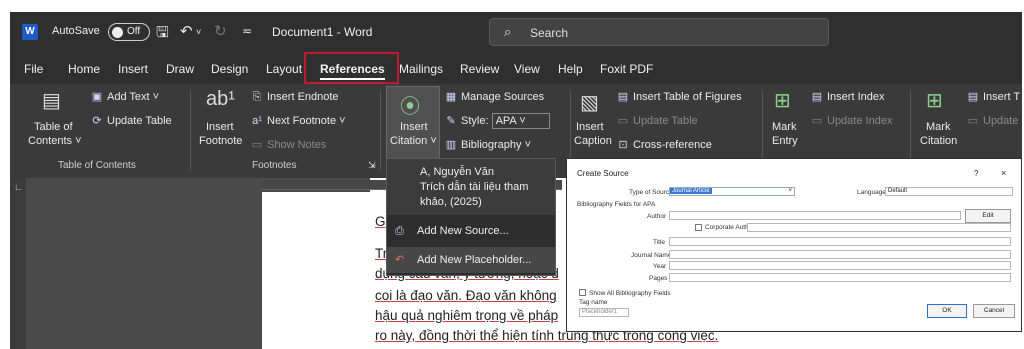 Image resolution: width=1024 pixels, height=349 pixels. I want to click on update-table-figures-button: ▭ Update Table, so click(657, 121).